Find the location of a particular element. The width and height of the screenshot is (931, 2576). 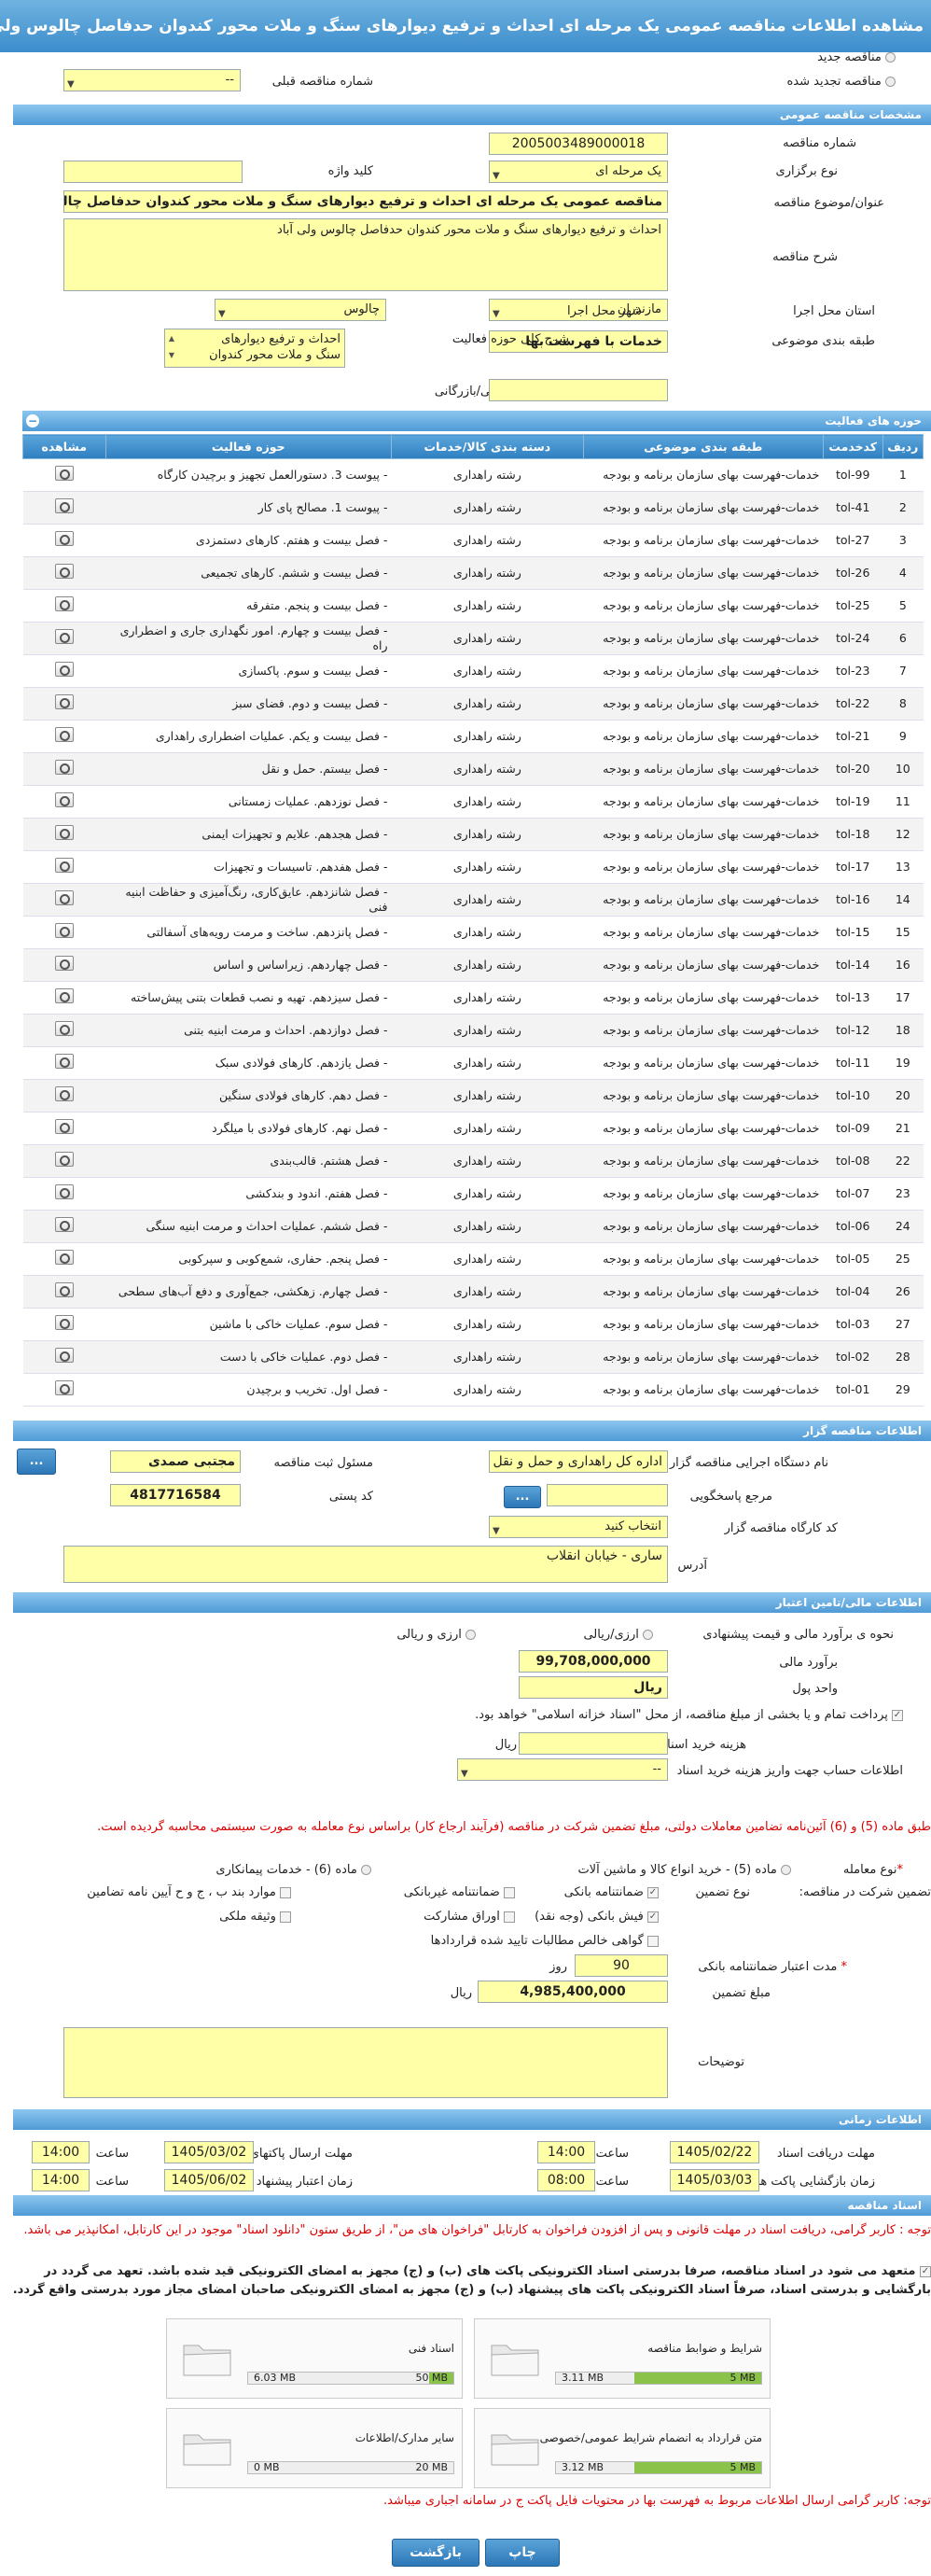

deal-opt1: ماده (5) - خرید انواع کالا و ماشین آلات is located at coordinates (684, 1870).